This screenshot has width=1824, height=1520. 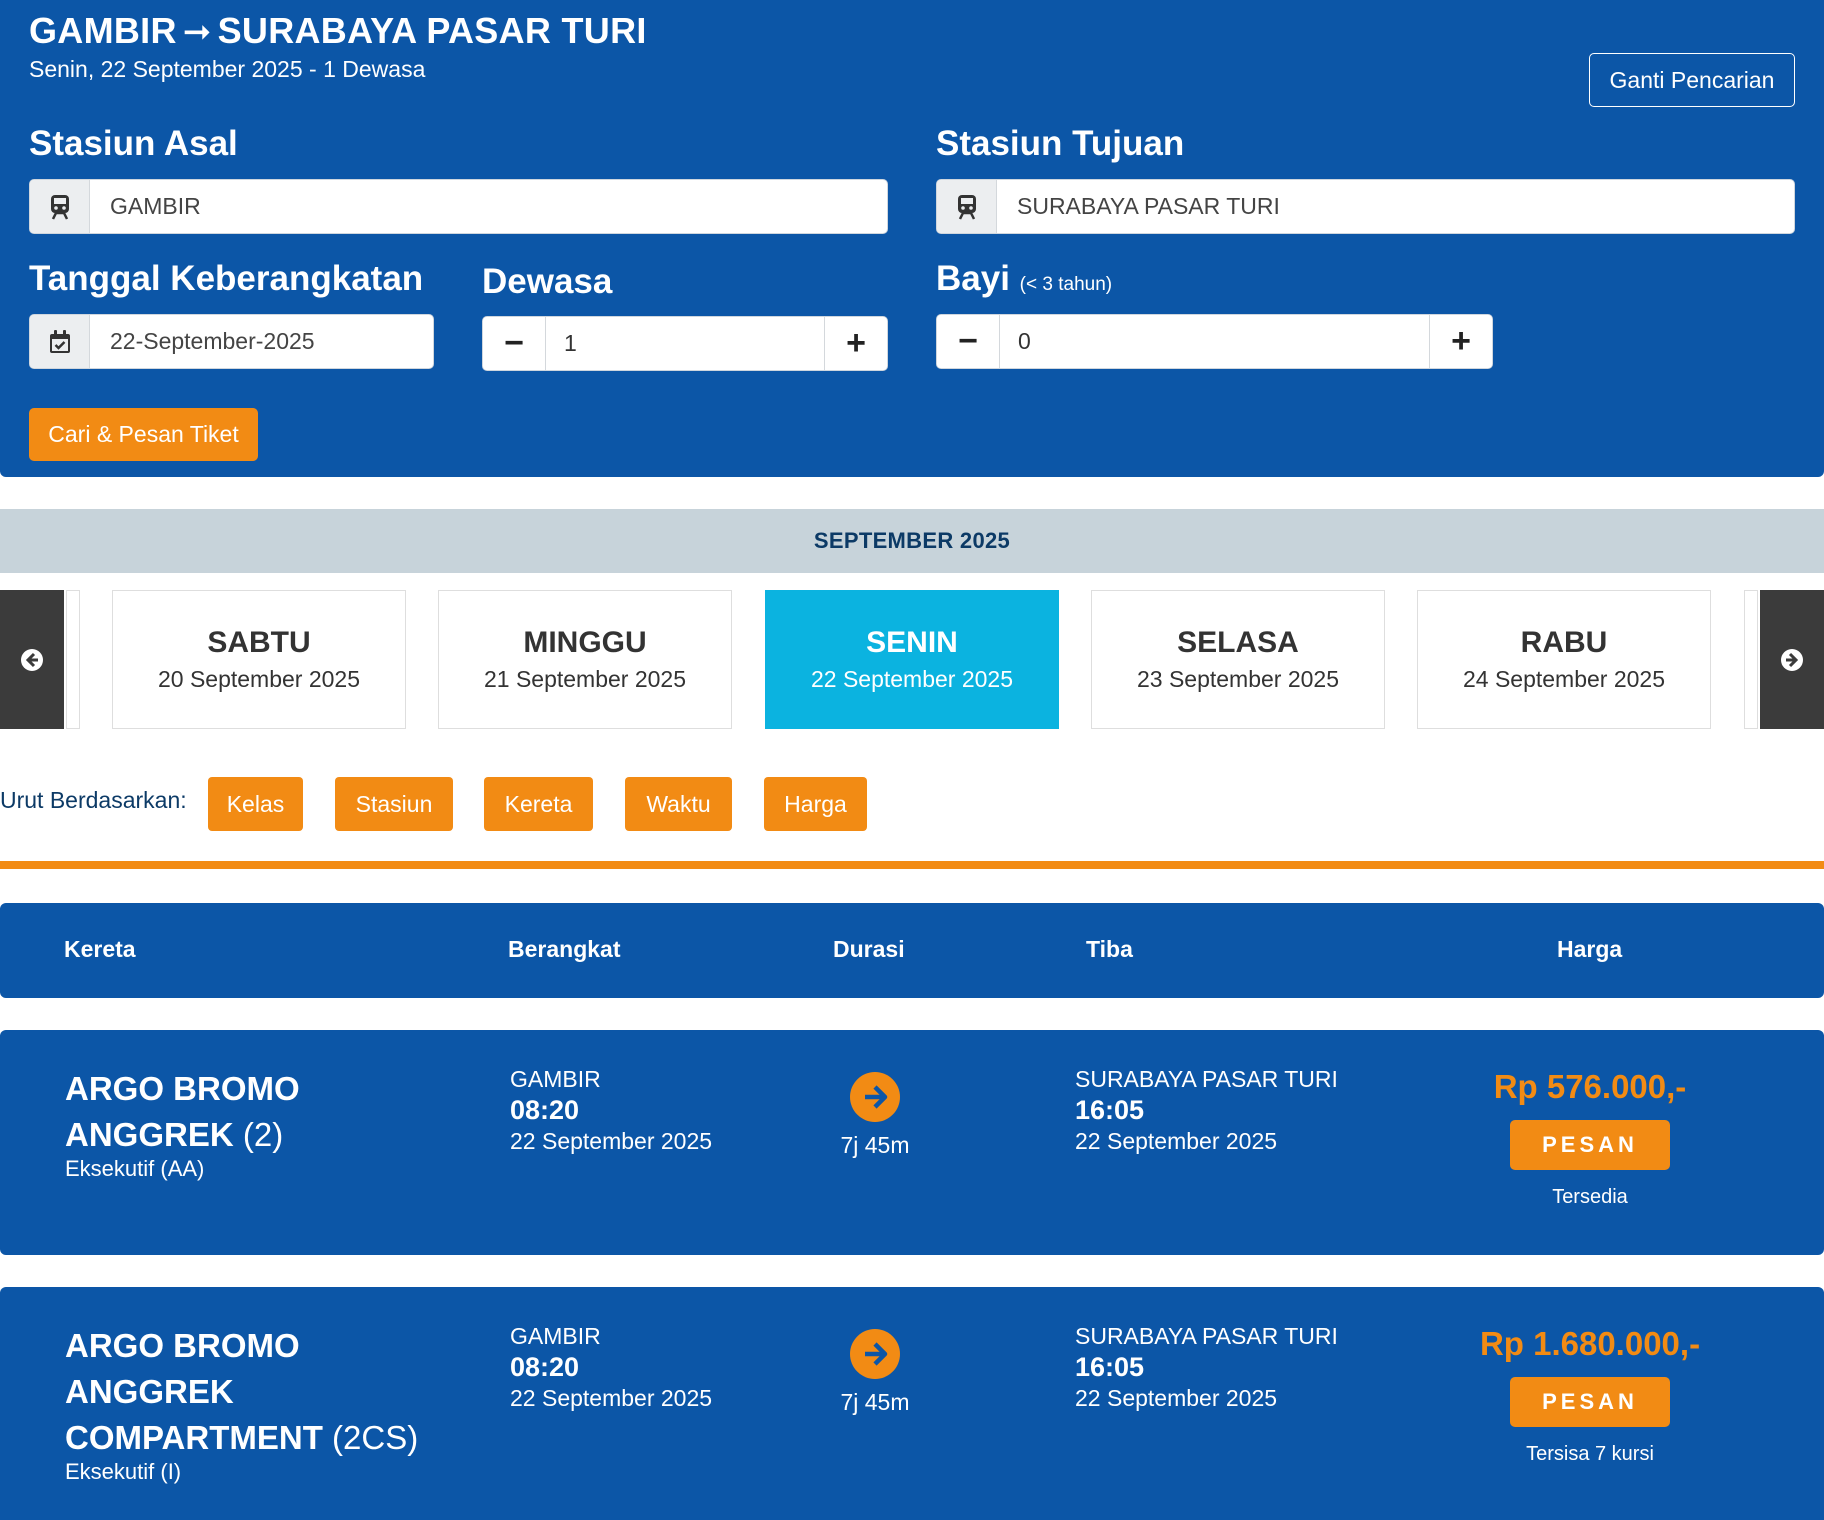 I want to click on header-duration: Durasi, so click(x=869, y=949).